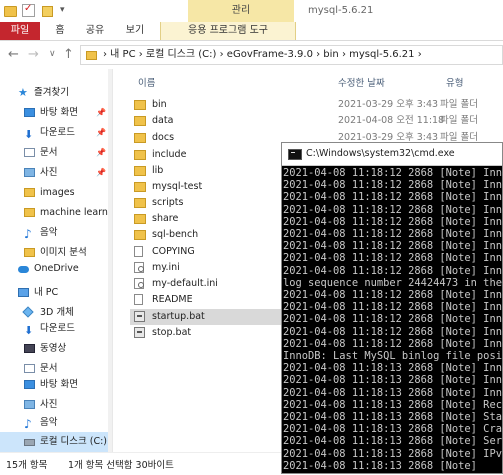 Image resolution: width=503 pixels, height=475 pixels. What do you see at coordinates (49, 152) in the screenshot?
I see `sidebar-item-label: 문서` at bounding box center [49, 152].